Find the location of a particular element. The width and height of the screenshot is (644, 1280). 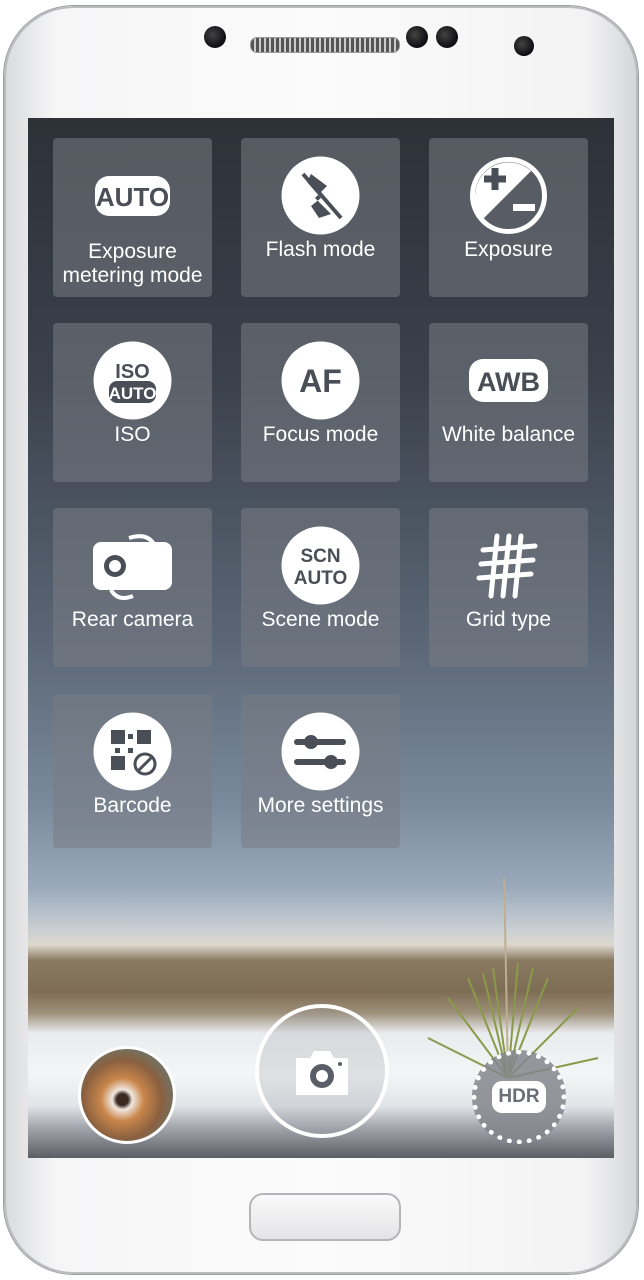

scene-auto-icon: SCNAUTO is located at coordinates (320, 565).